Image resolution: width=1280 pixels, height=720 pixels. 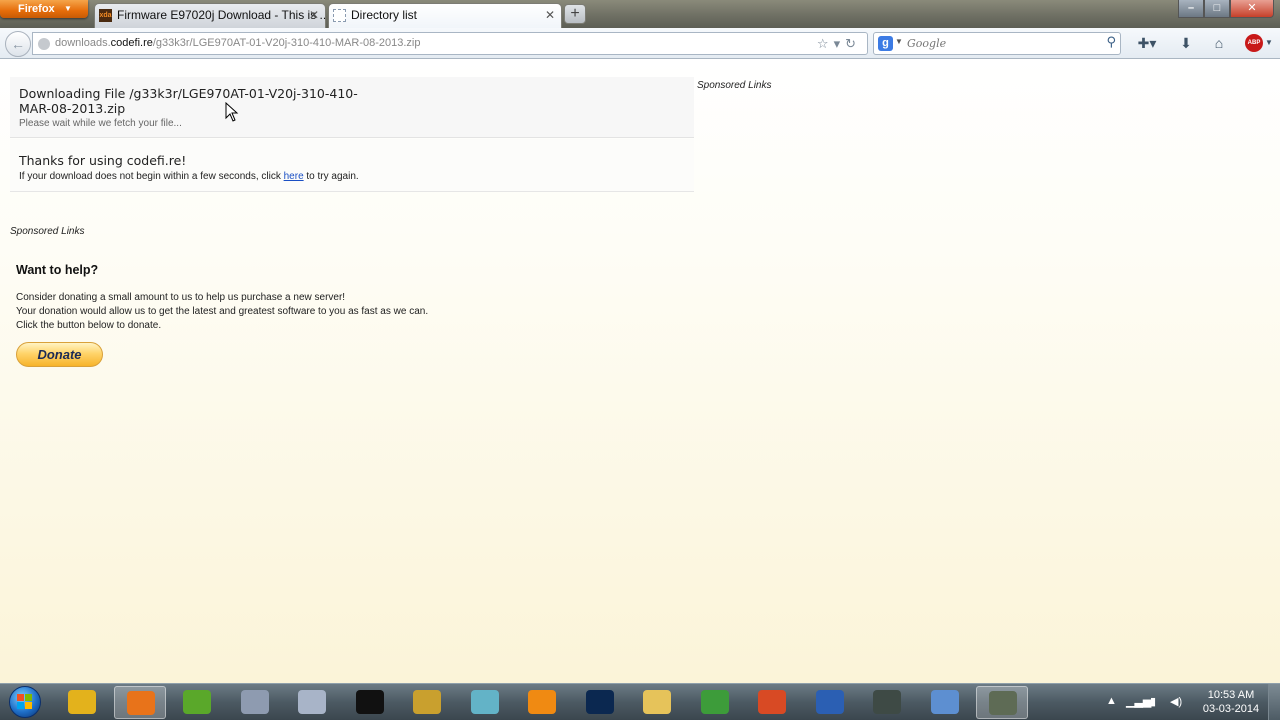 What do you see at coordinates (445, 15) in the screenshot?
I see `tab-directory-list: Directory list ✕` at bounding box center [445, 15].